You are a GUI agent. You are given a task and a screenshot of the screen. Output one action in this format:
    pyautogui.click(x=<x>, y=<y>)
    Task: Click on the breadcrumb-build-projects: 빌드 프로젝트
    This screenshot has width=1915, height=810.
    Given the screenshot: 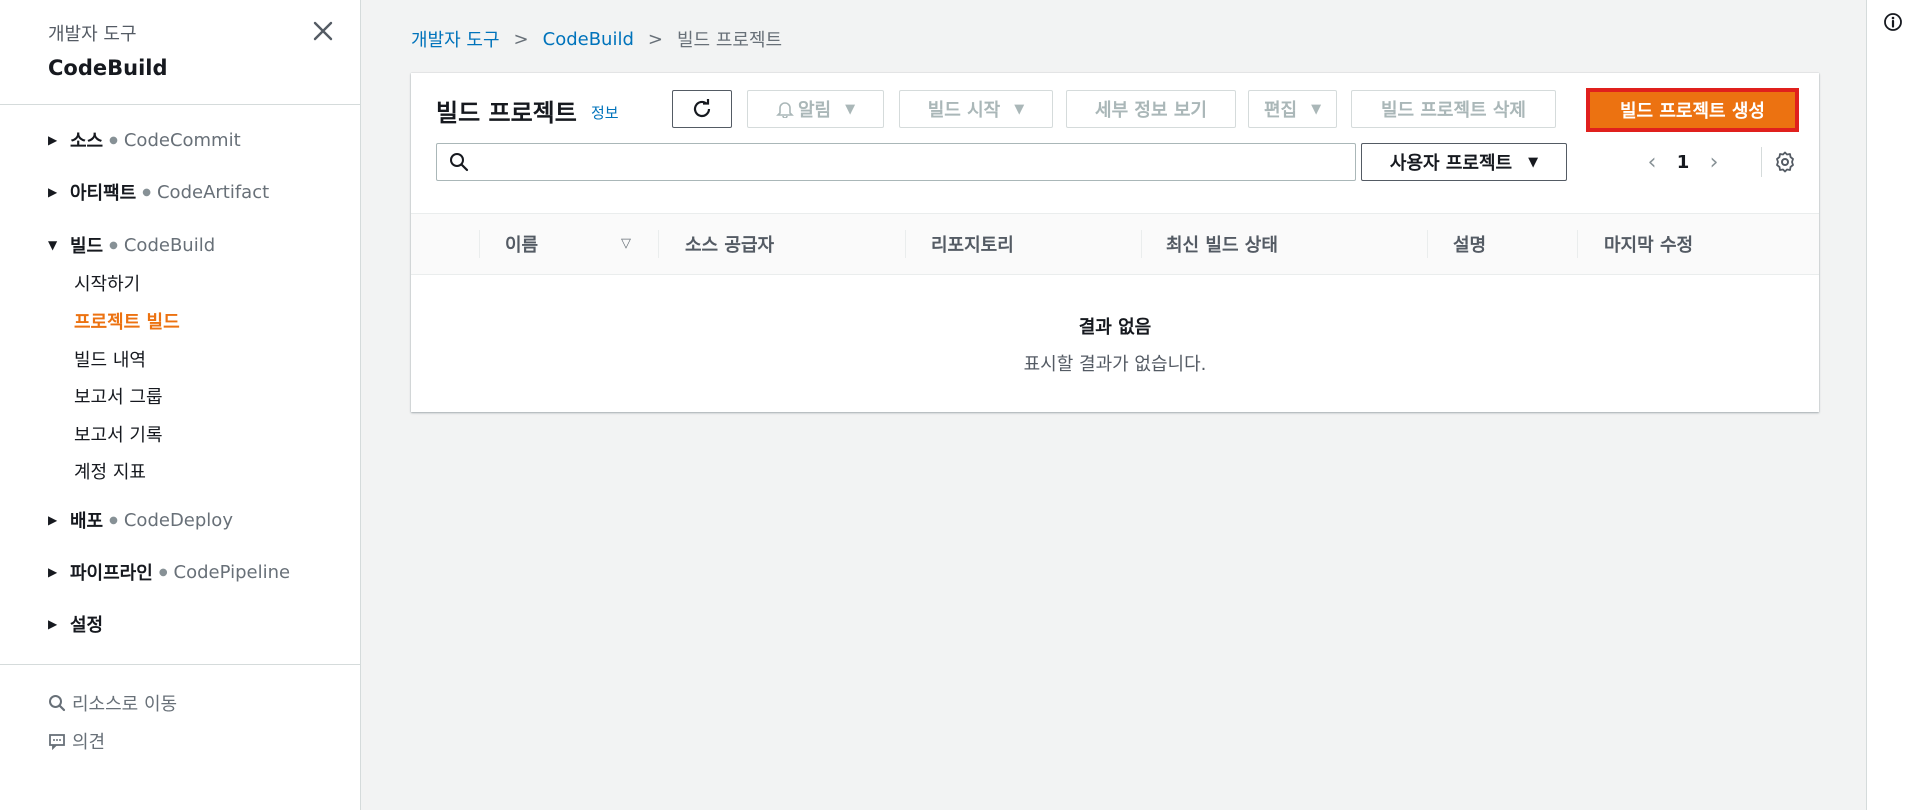 What is the action you would take?
    pyautogui.click(x=729, y=40)
    